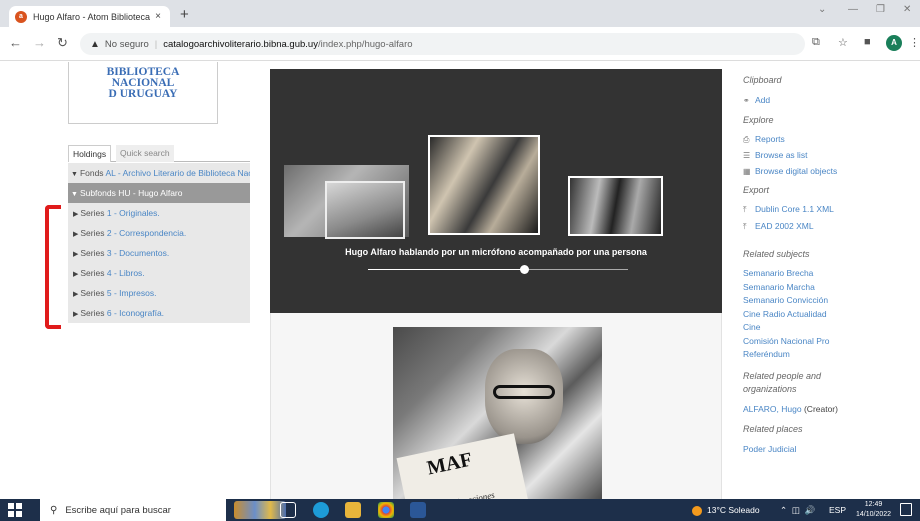  Describe the element at coordinates (816, 42) in the screenshot. I see `share-icon: ⧉` at that location.